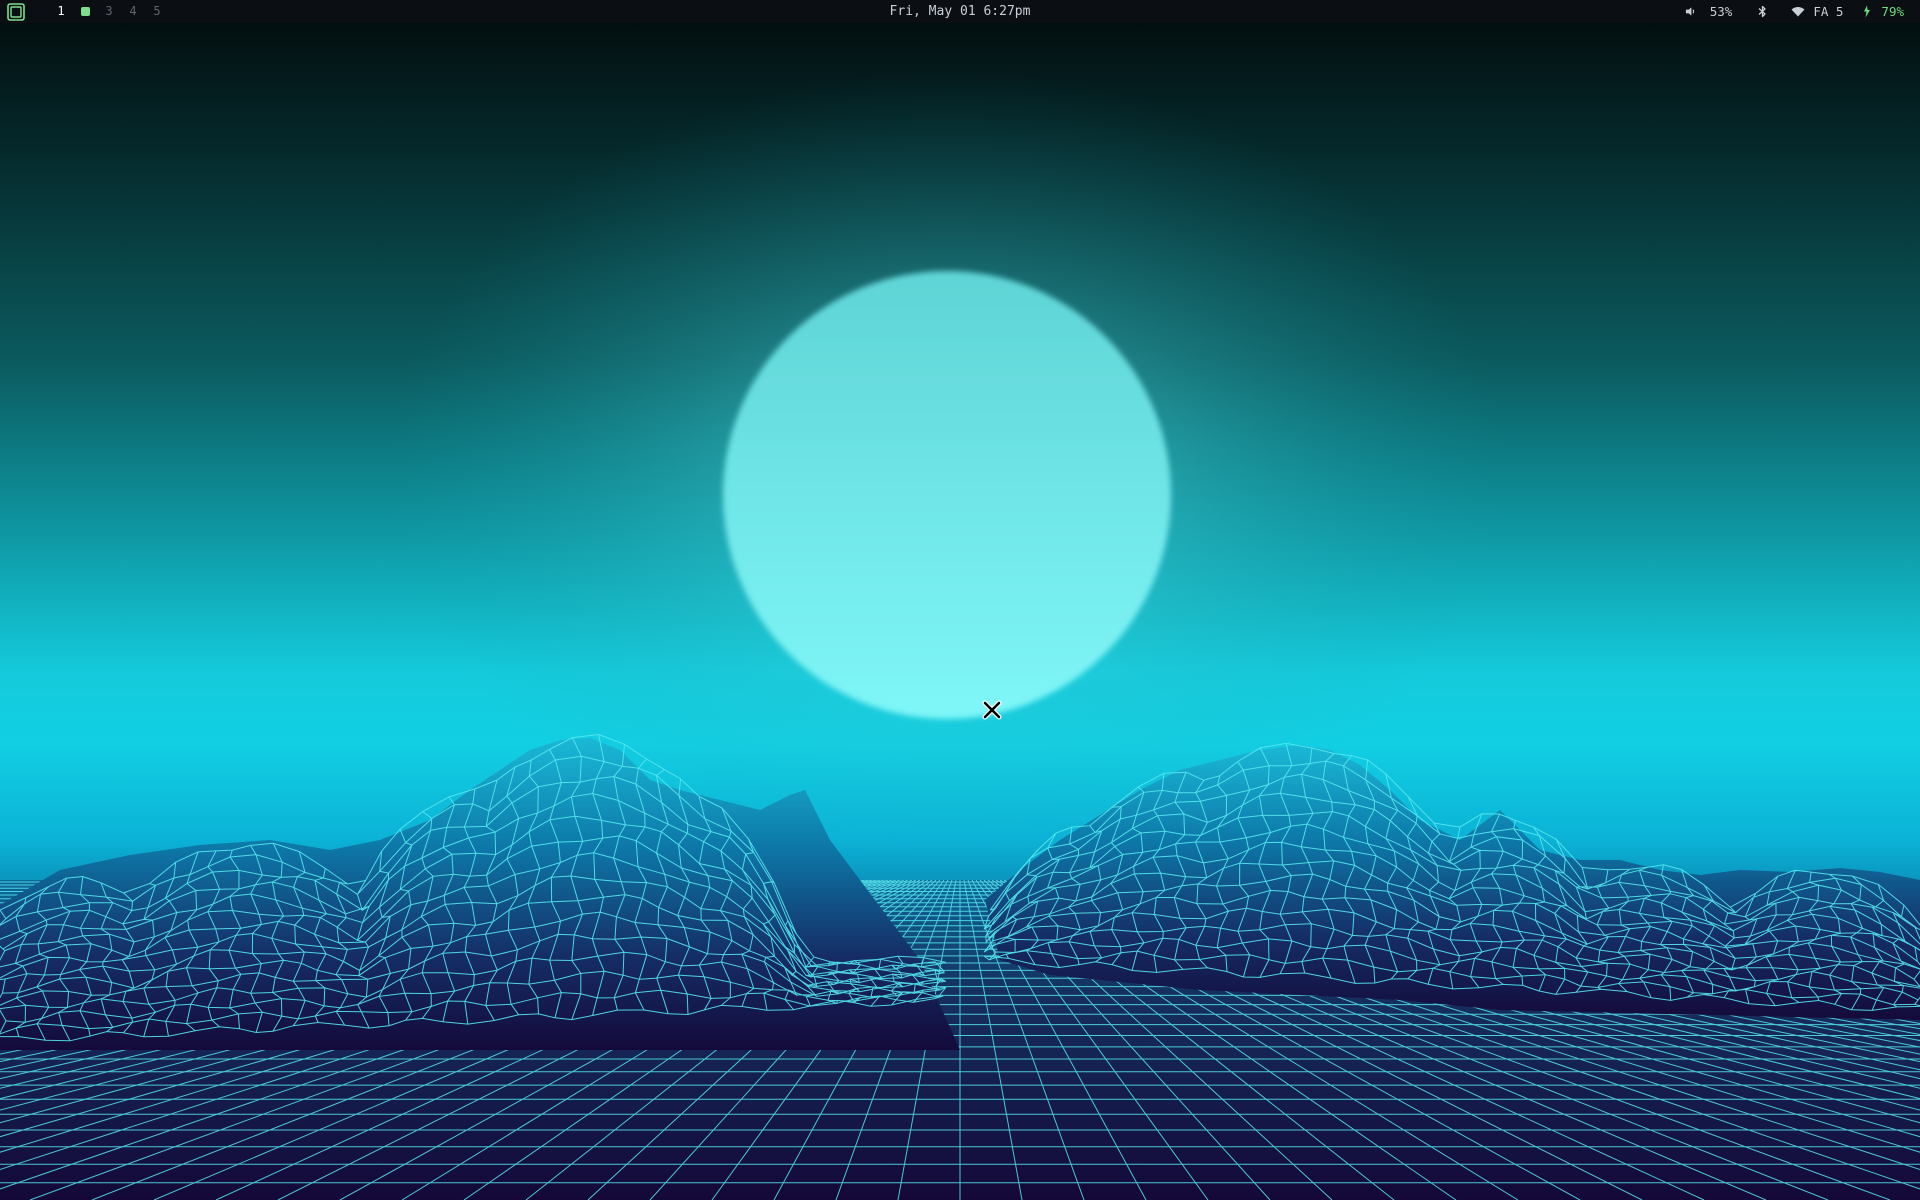 Image resolution: width=1920 pixels, height=1200 pixels. I want to click on workspace-3: 3, so click(109, 11).